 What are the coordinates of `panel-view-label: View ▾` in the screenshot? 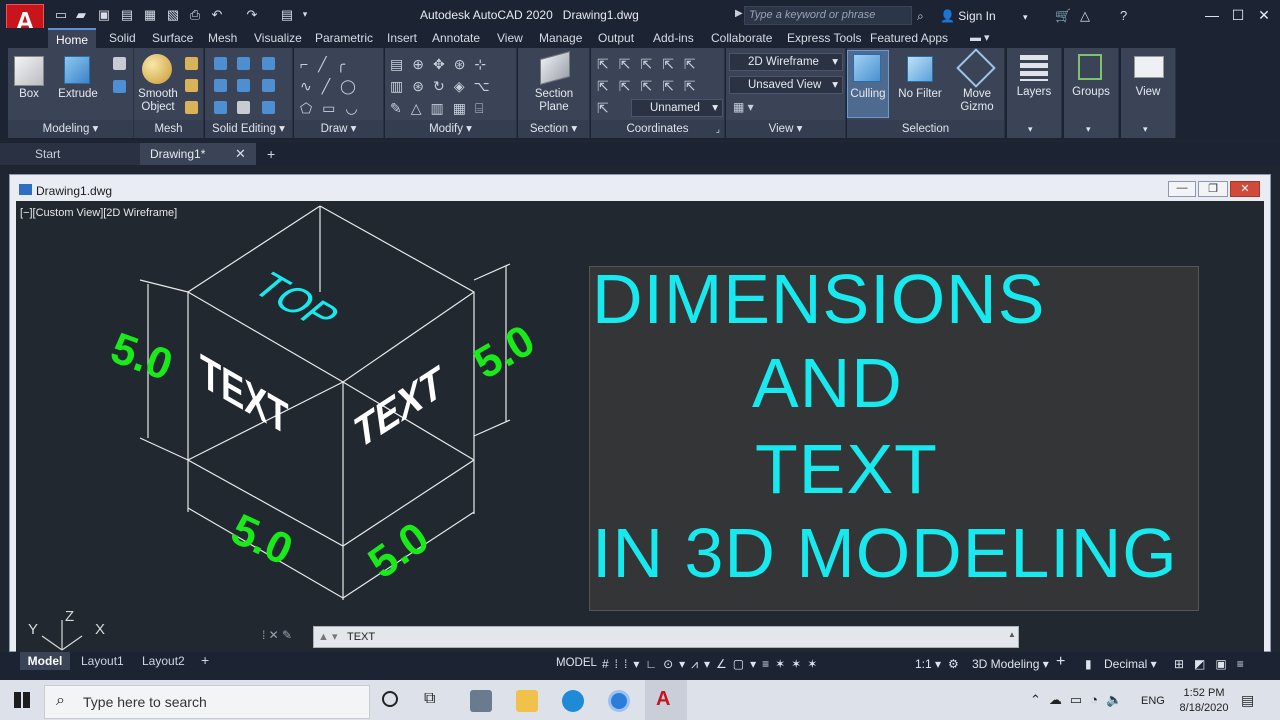 It's located at (785, 129).